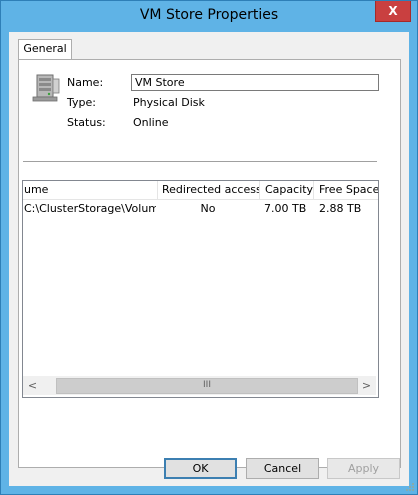 Image resolution: width=418 pixels, height=495 pixels. I want to click on apply-button: Apply, so click(363, 468).